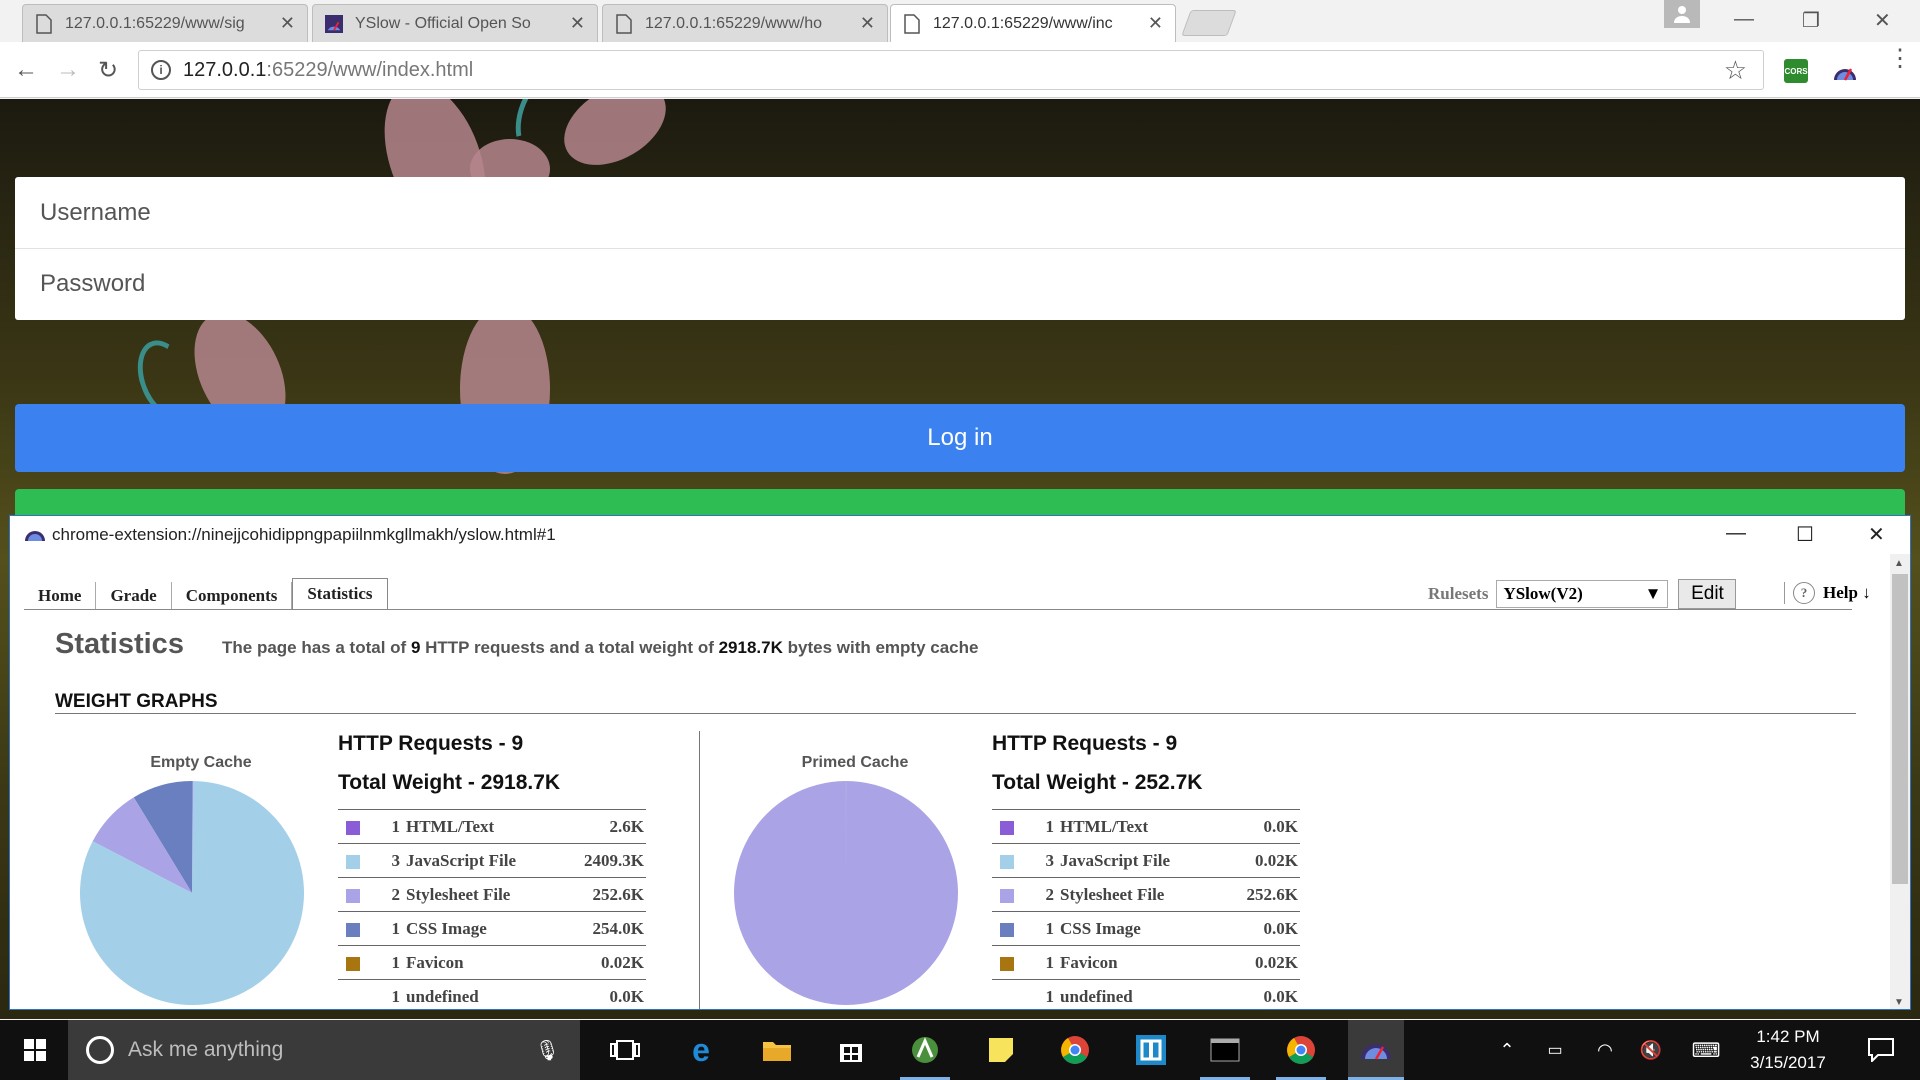 This screenshot has height=1080, width=1920. What do you see at coordinates (60, 596) in the screenshot?
I see `tab-home: Home` at bounding box center [60, 596].